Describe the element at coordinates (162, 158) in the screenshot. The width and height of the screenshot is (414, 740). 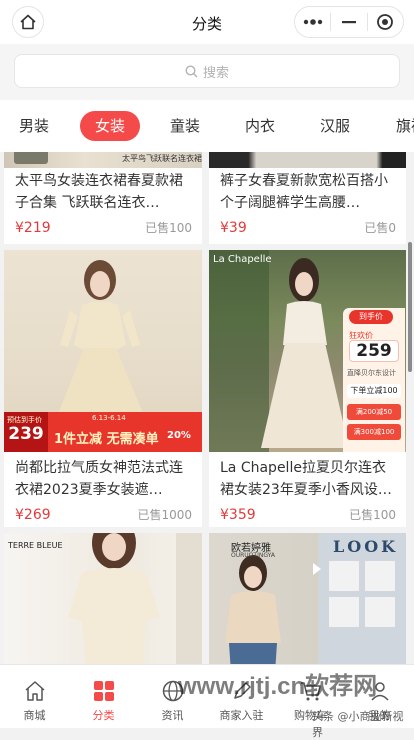
I see `image-caption: 太平鸟飞跃联名连衣裙` at that location.